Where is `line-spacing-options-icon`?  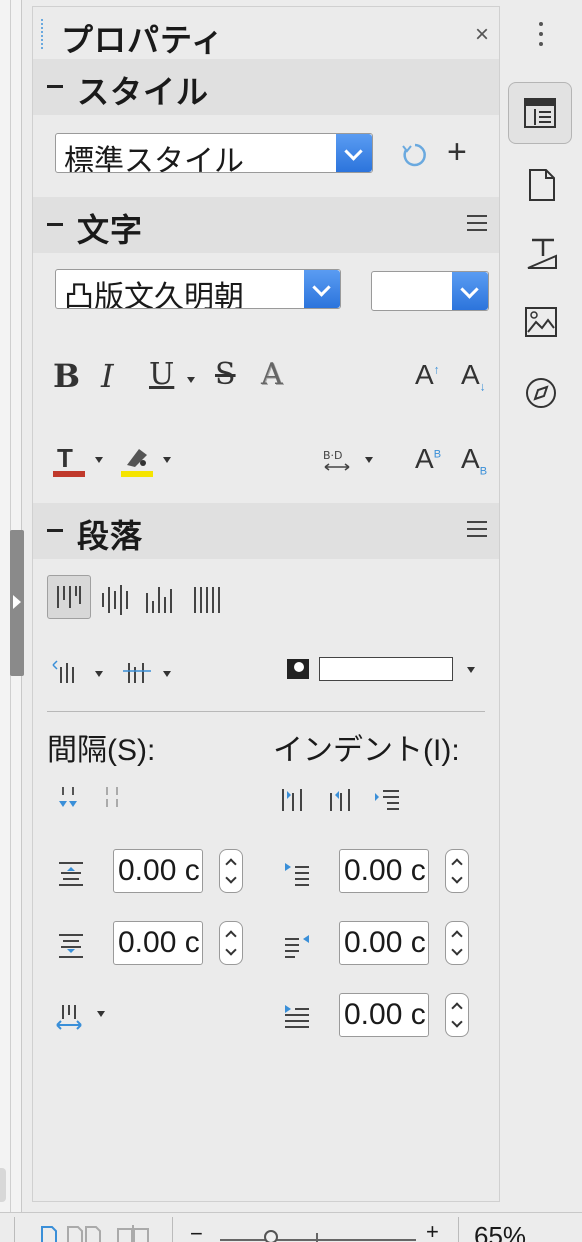 line-spacing-options-icon is located at coordinates (70, 1018).